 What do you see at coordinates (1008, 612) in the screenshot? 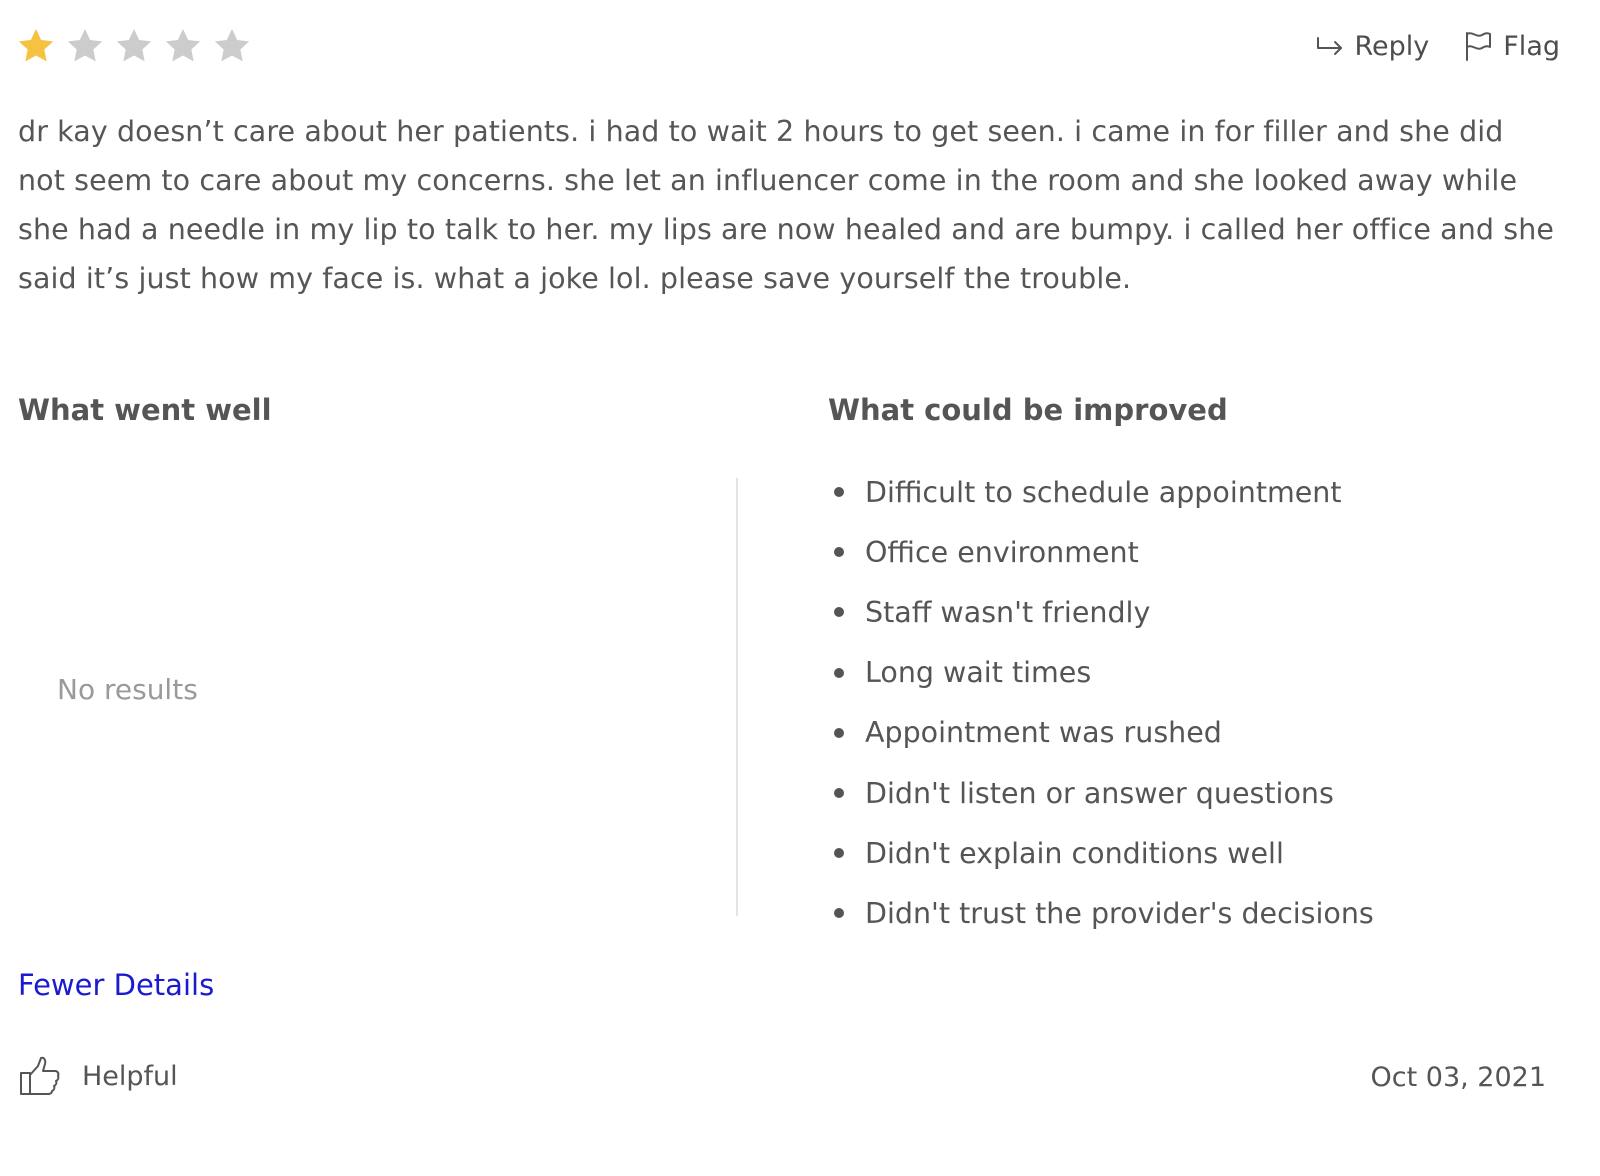
I see `list-item-label: Staff wasn't friendly` at bounding box center [1008, 612].